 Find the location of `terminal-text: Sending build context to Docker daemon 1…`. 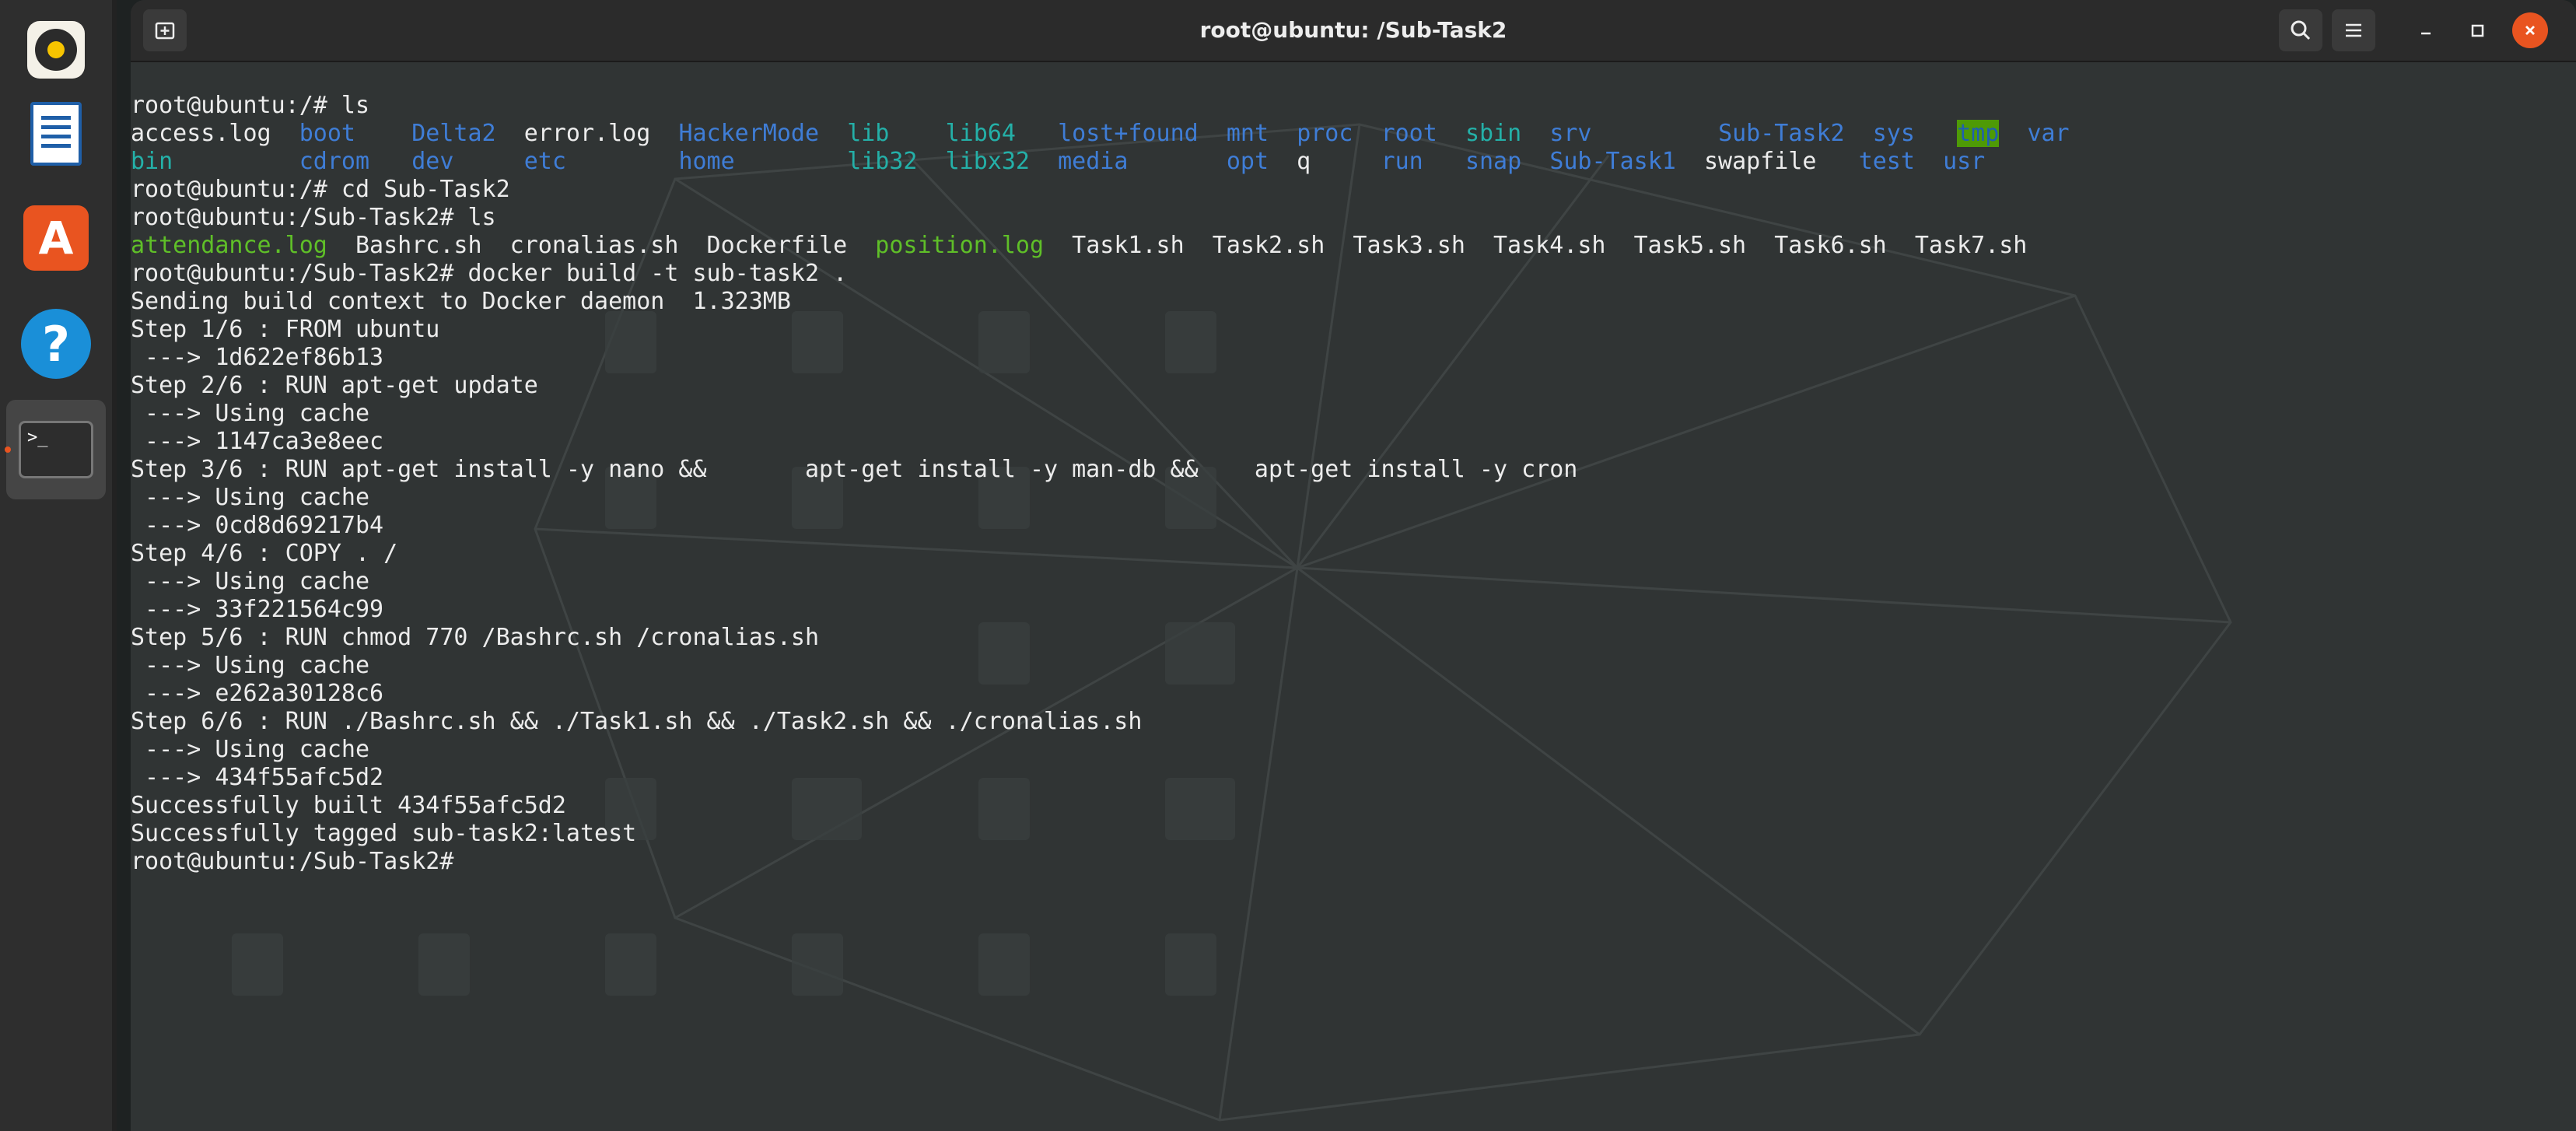

terminal-text: Sending build context to Docker daemon 1… is located at coordinates (461, 301).